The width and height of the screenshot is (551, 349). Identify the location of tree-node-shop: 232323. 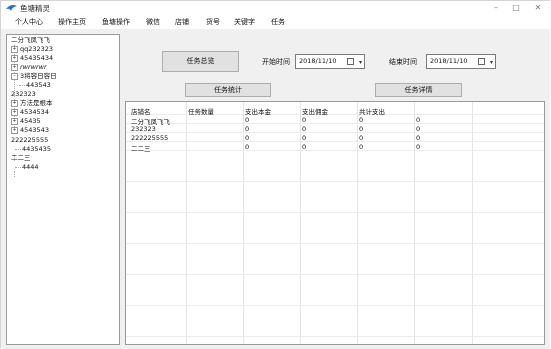
(23, 94).